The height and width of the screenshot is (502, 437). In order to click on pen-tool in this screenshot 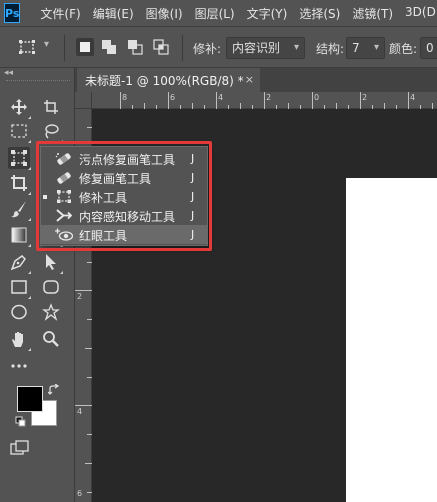, I will do `click(19, 262)`.